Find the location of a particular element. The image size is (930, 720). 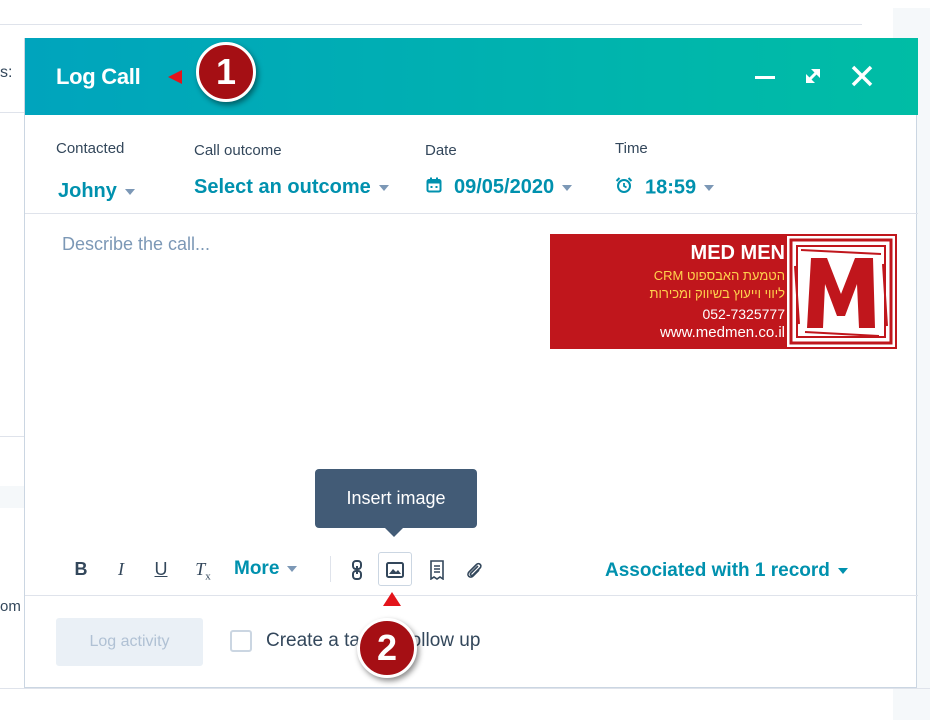

attachment-icon is located at coordinates (474, 569).